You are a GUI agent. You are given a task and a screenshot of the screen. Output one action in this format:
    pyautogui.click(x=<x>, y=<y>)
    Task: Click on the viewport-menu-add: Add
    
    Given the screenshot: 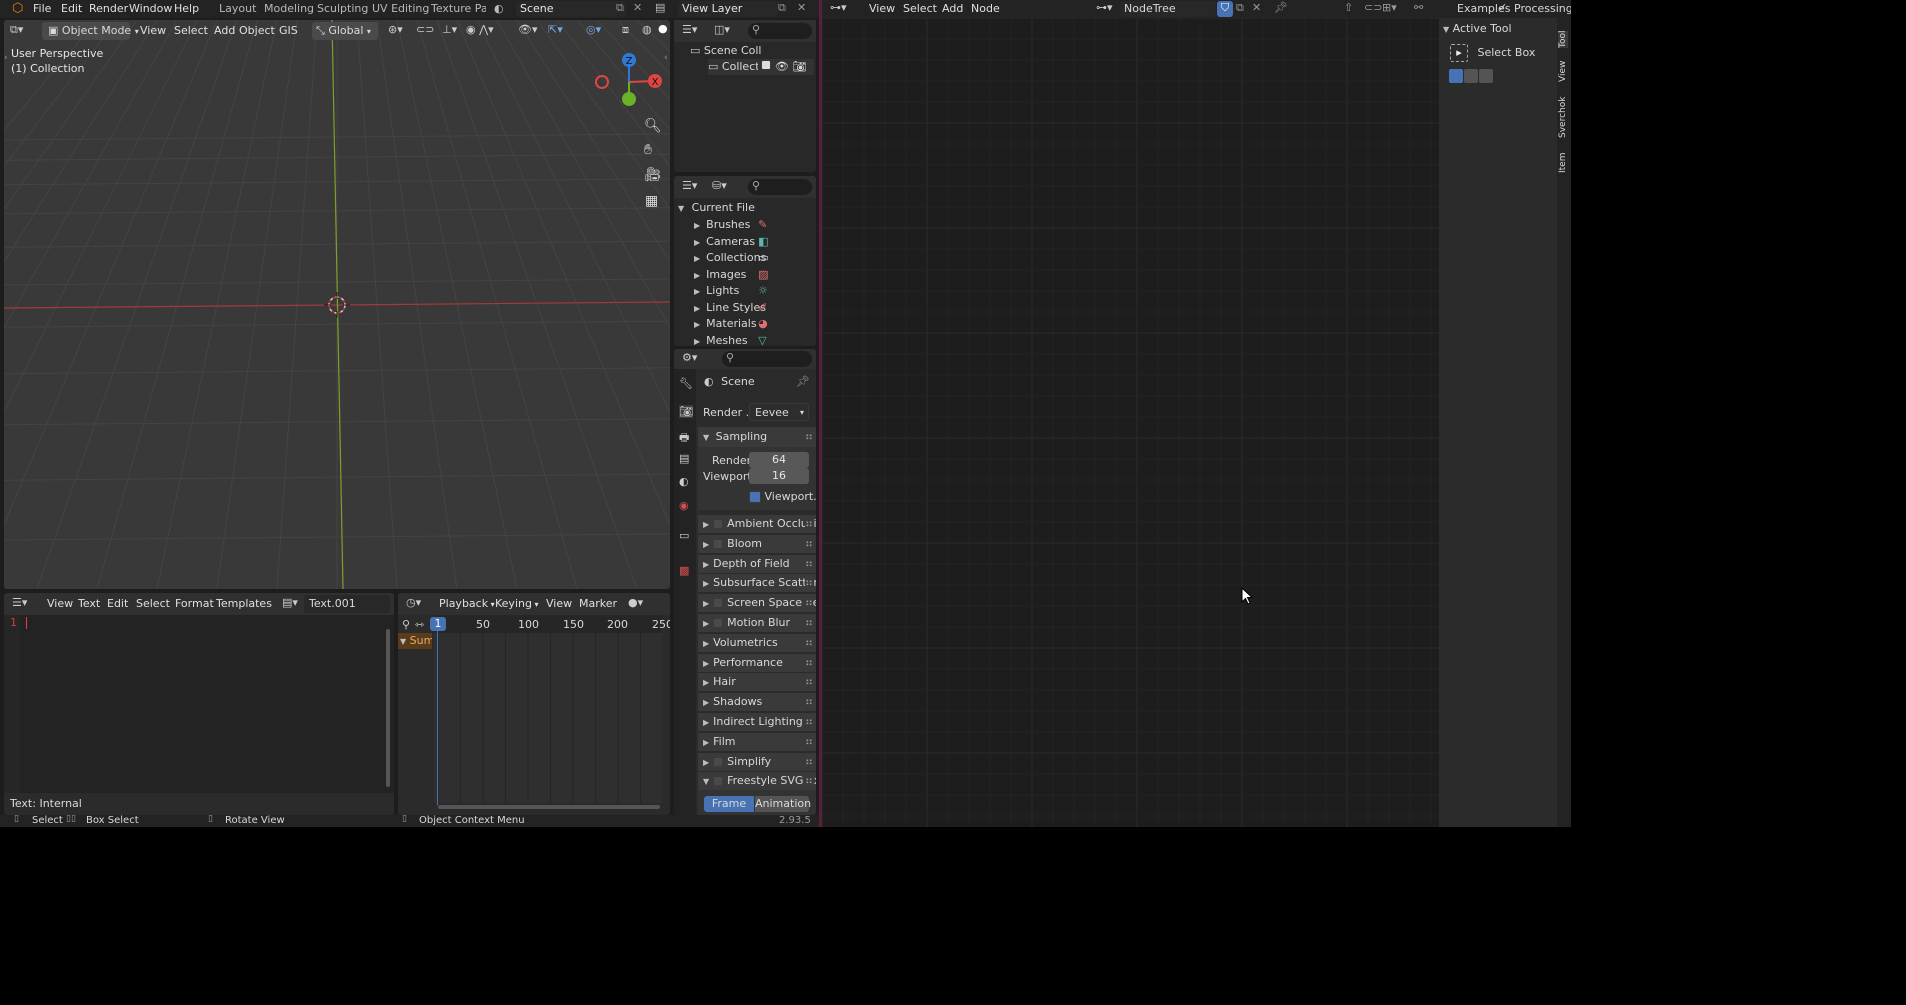 What is the action you would take?
    pyautogui.click(x=224, y=31)
    